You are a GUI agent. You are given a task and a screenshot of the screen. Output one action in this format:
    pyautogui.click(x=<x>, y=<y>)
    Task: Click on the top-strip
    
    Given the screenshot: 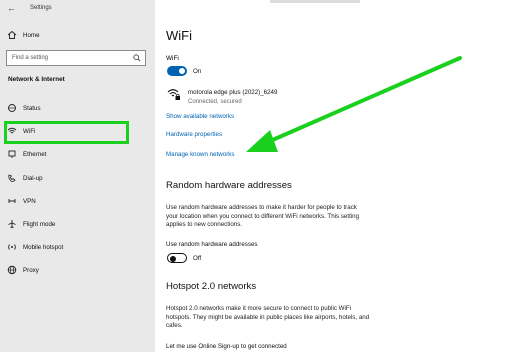 What is the action you would take?
    pyautogui.click(x=333, y=5)
    